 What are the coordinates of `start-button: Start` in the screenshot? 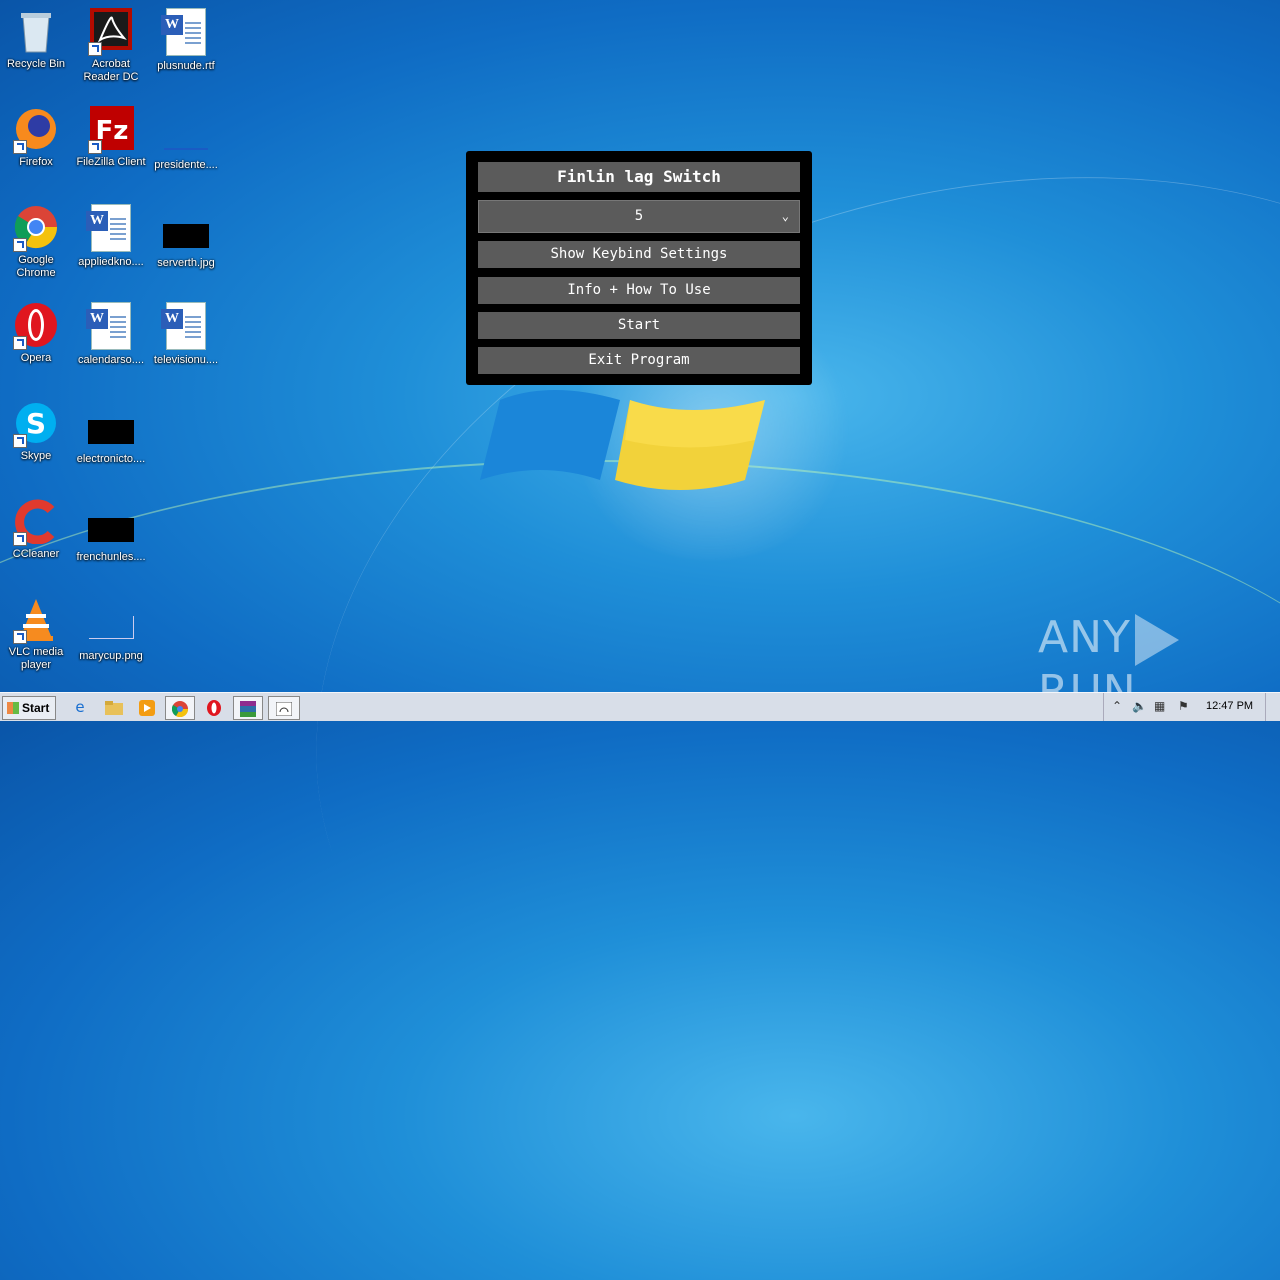 It's located at (639, 325).